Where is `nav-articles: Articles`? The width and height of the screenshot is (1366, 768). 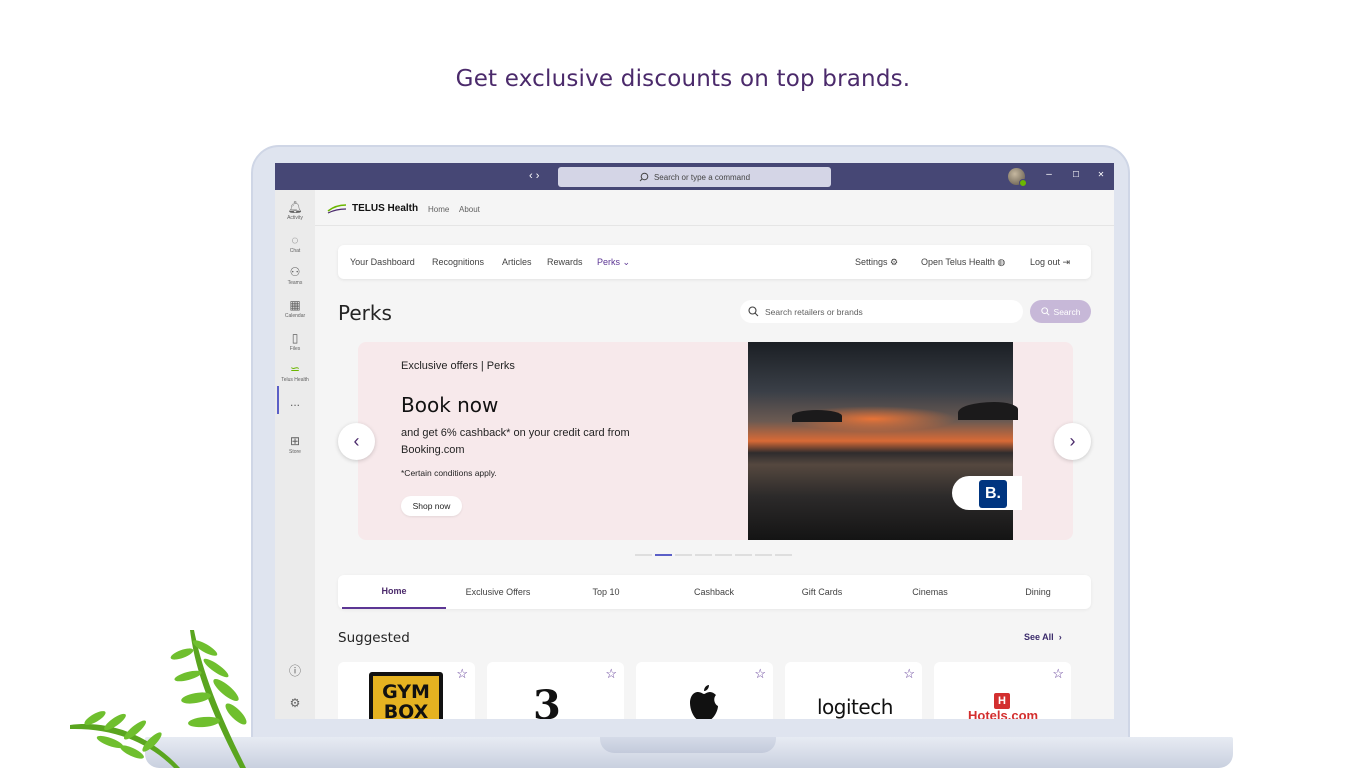
nav-articles: Articles is located at coordinates (517, 262).